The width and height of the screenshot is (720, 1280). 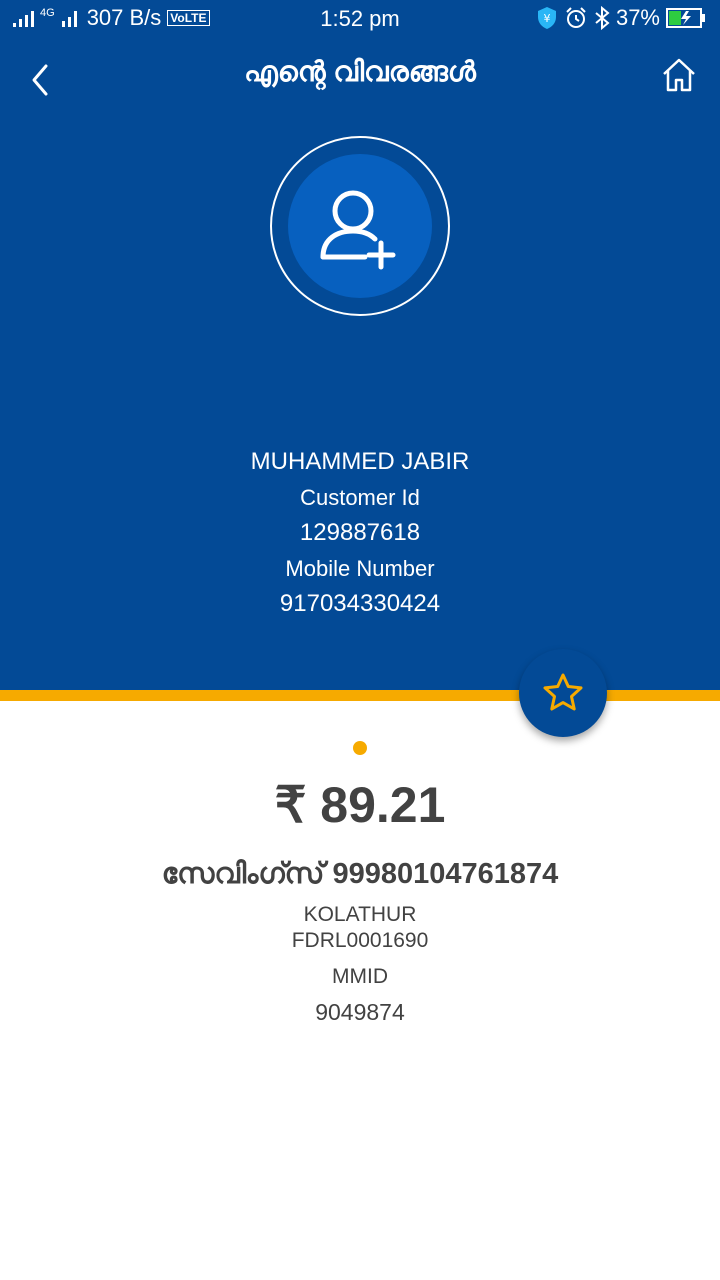 What do you see at coordinates (679, 75) in the screenshot?
I see `home-button` at bounding box center [679, 75].